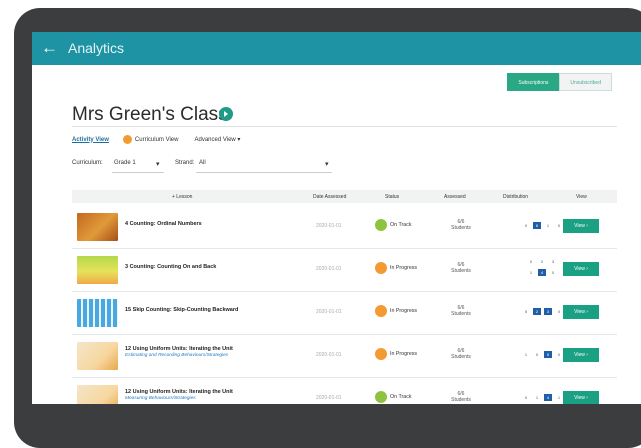  What do you see at coordinates (226, 114) in the screenshot?
I see `play-circle-icon` at bounding box center [226, 114].